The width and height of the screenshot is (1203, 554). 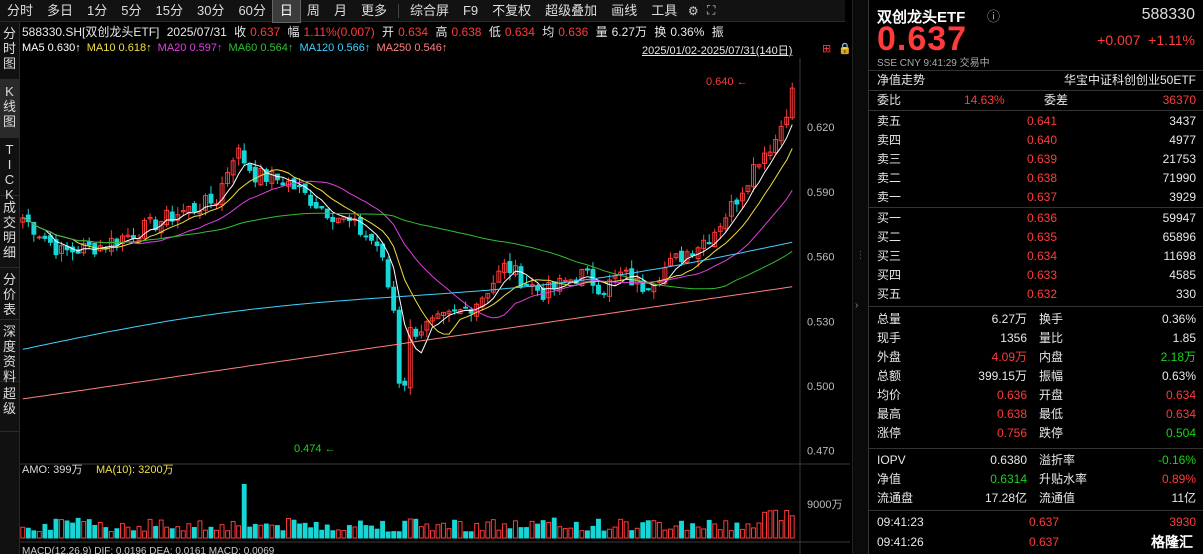 I want to click on high-label: 高, so click(x=441, y=32).